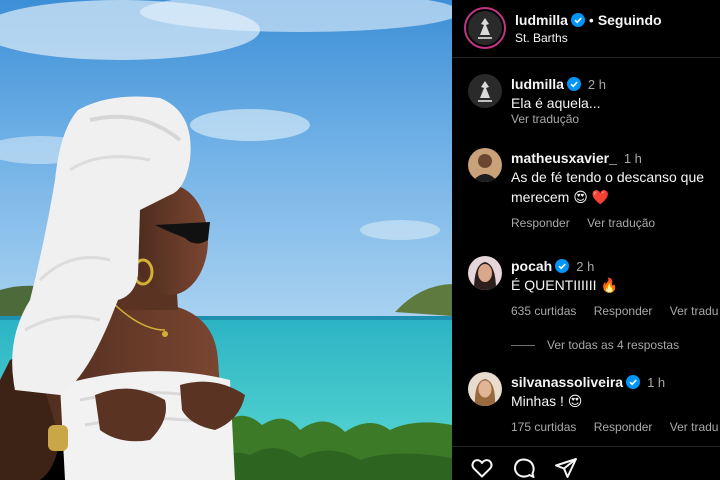  Describe the element at coordinates (630, 20) in the screenshot. I see `following-button: Seguindo` at that location.